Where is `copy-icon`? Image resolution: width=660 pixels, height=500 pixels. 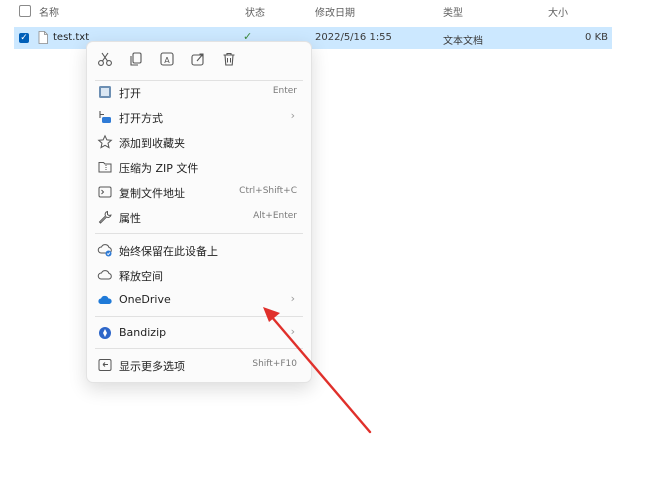
copy-icon is located at coordinates (136, 59).